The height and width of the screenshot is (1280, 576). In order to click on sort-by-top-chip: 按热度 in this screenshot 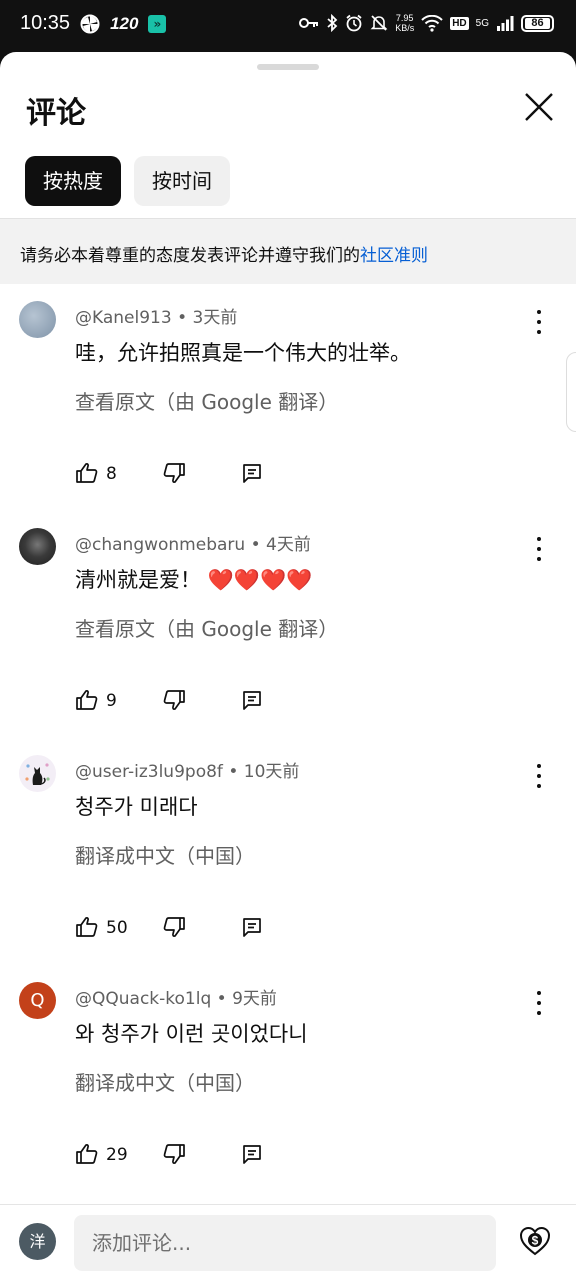, I will do `click(73, 181)`.